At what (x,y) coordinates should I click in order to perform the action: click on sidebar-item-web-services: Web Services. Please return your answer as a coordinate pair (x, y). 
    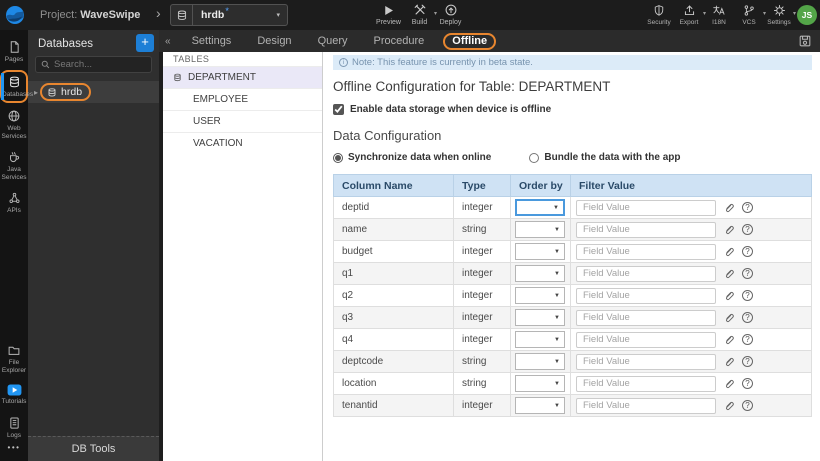
    Looking at the image, I should click on (14, 124).